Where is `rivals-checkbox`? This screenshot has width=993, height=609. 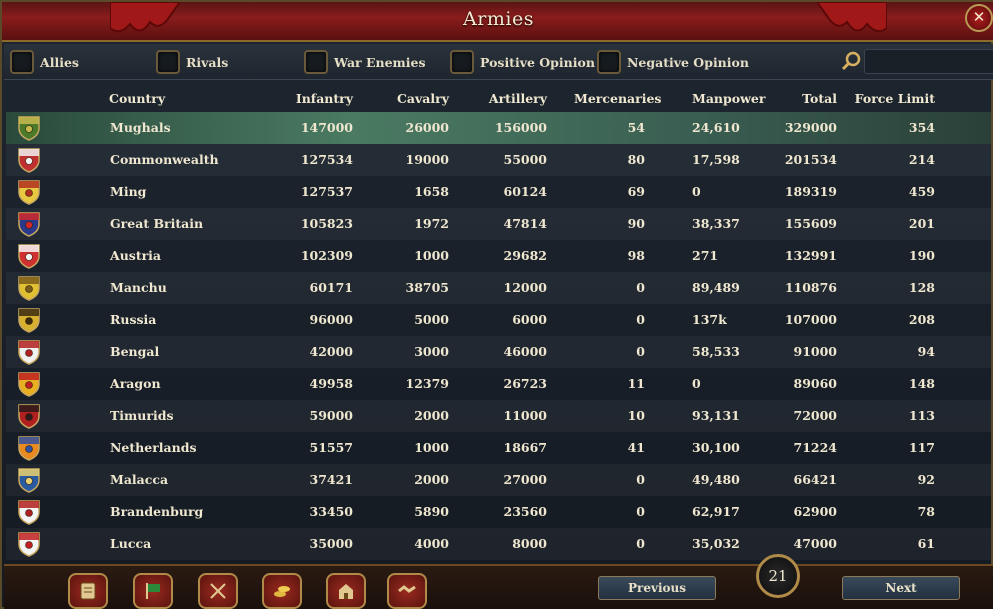
rivals-checkbox is located at coordinates (168, 62).